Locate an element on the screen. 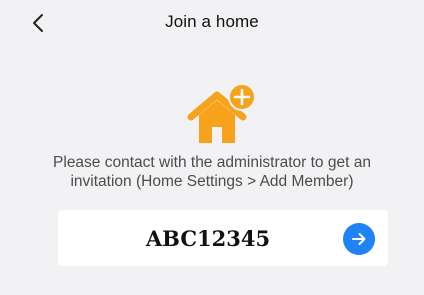 The image size is (424, 295). submit-button is located at coordinates (359, 239).